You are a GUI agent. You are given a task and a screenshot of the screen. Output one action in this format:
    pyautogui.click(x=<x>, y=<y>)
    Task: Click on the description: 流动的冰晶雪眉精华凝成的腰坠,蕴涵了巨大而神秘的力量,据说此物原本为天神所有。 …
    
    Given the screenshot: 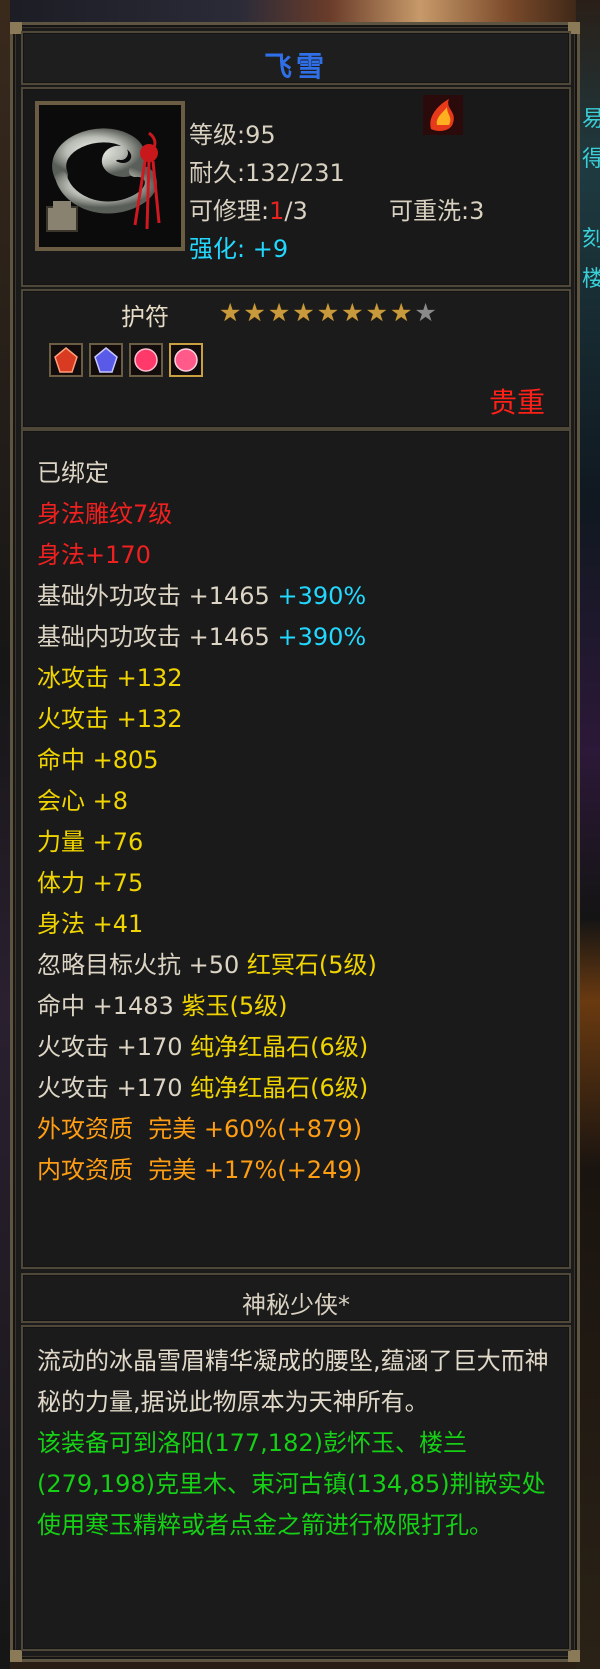 What is the action you would take?
    pyautogui.click(x=297, y=1443)
    